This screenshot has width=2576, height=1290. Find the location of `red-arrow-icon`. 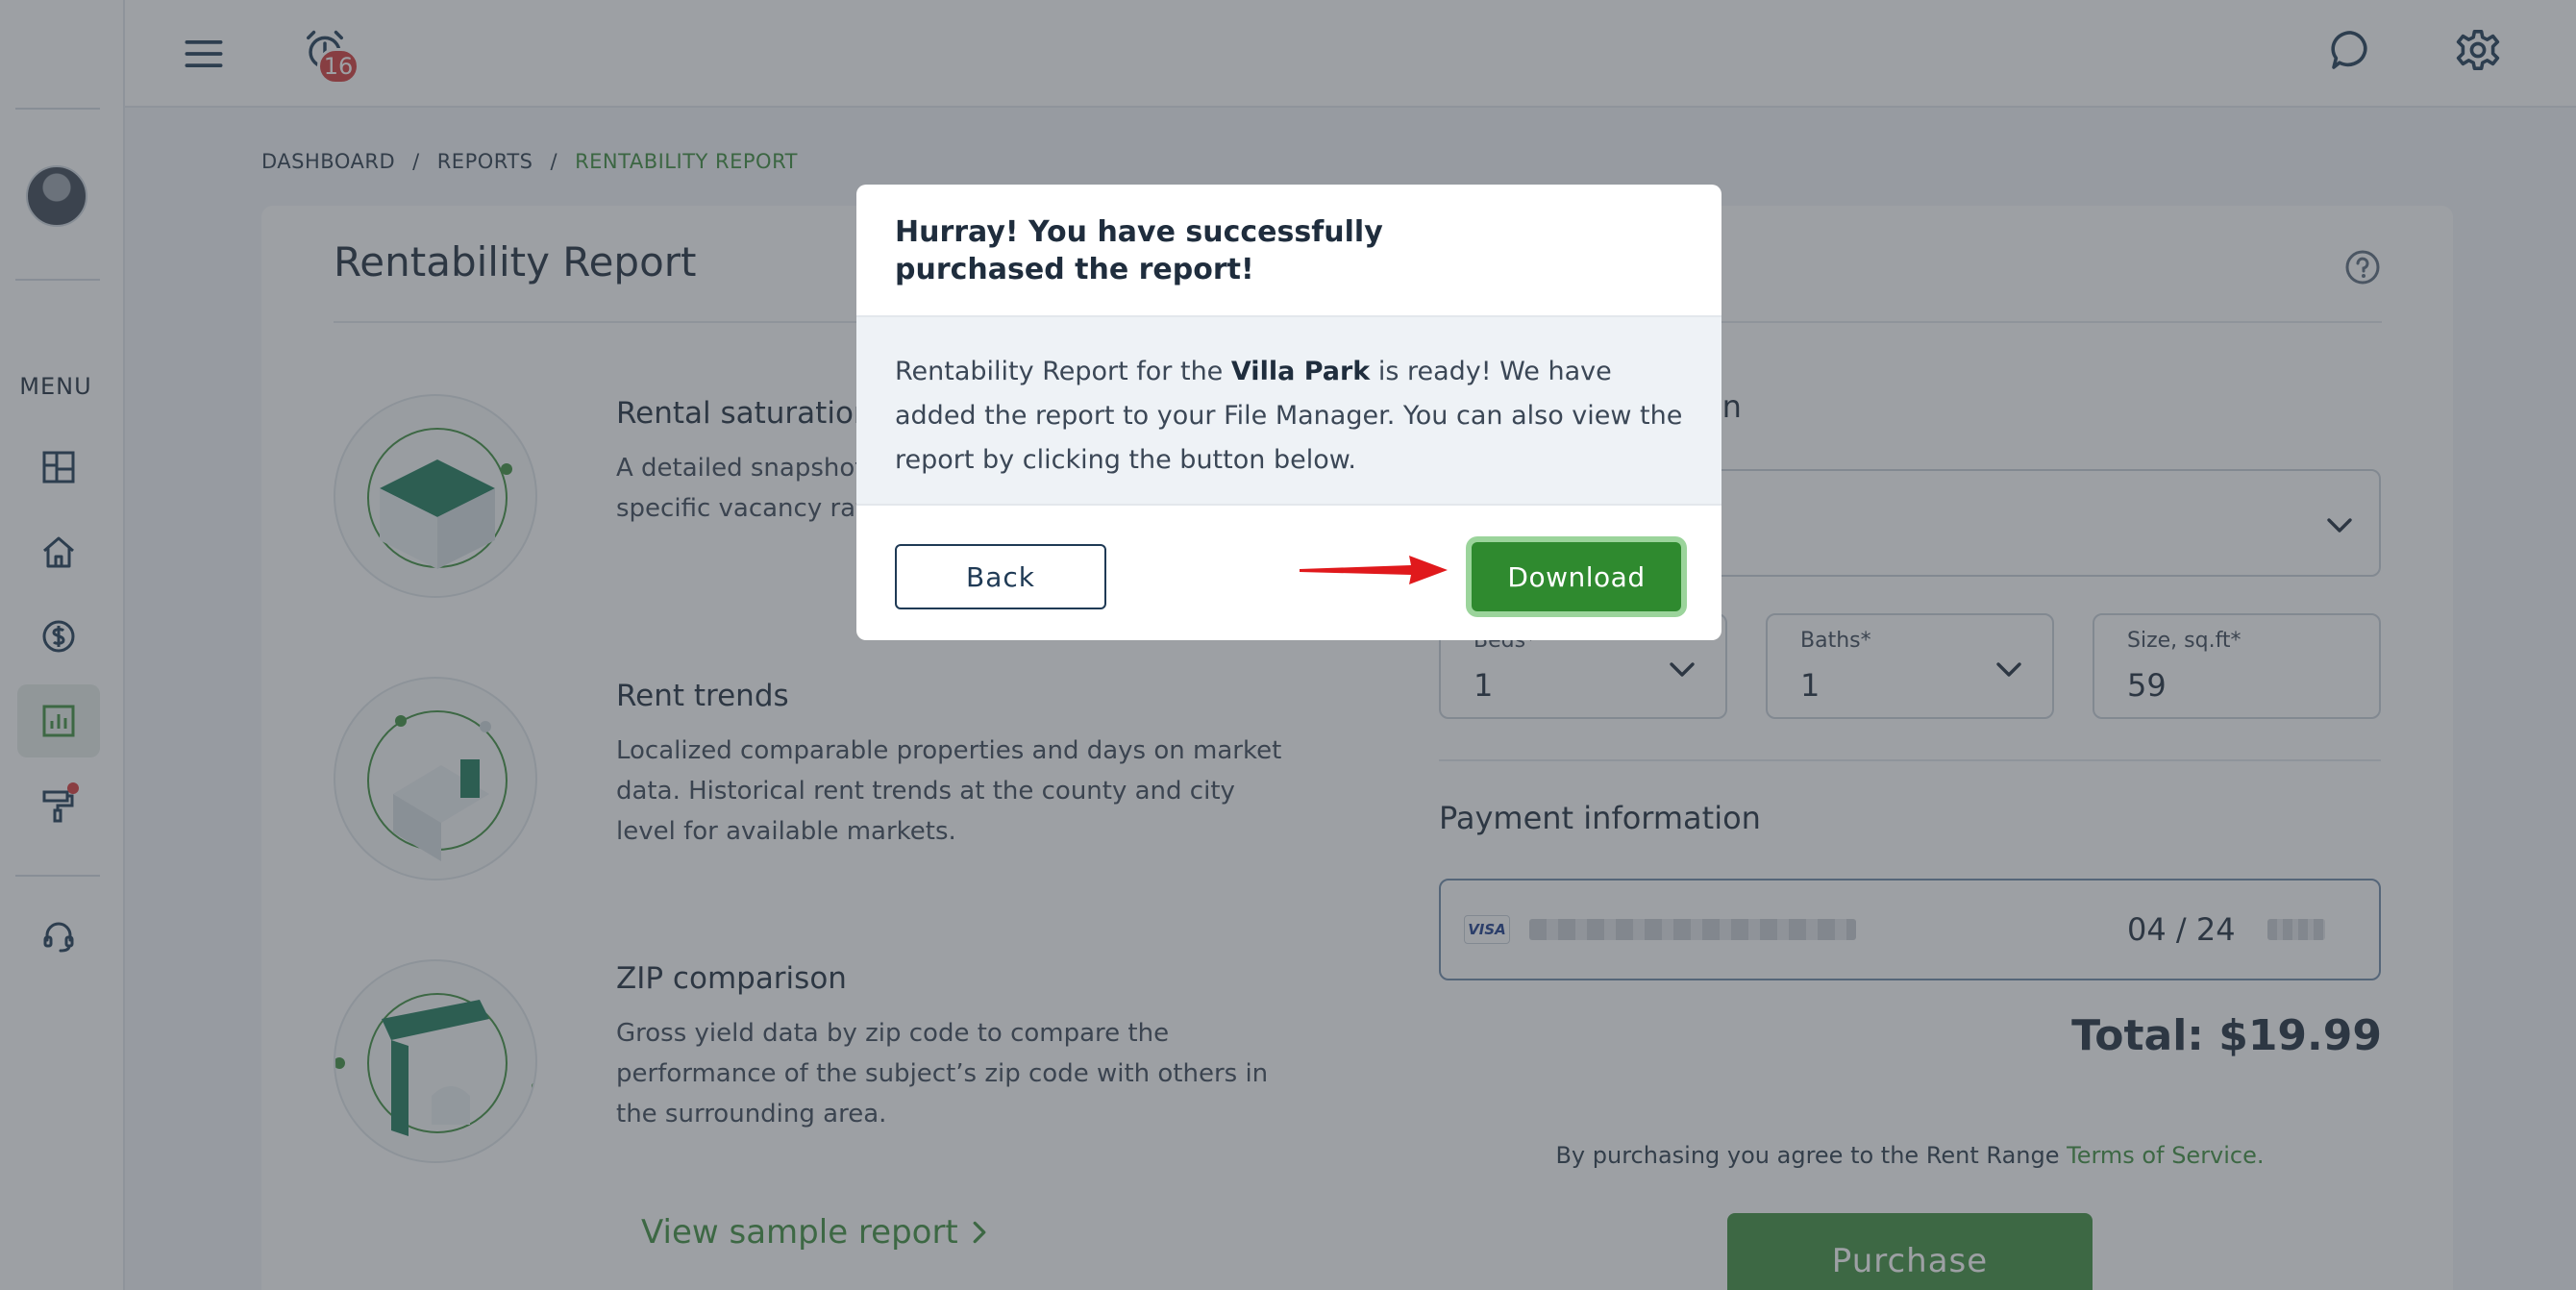

red-arrow-icon is located at coordinates (1374, 570).